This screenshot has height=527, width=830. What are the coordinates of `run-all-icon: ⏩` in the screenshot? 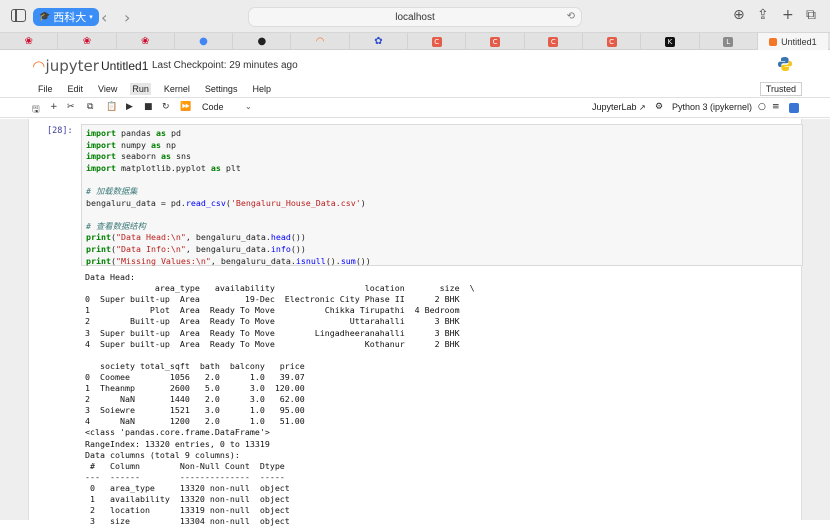 It's located at (185, 107).